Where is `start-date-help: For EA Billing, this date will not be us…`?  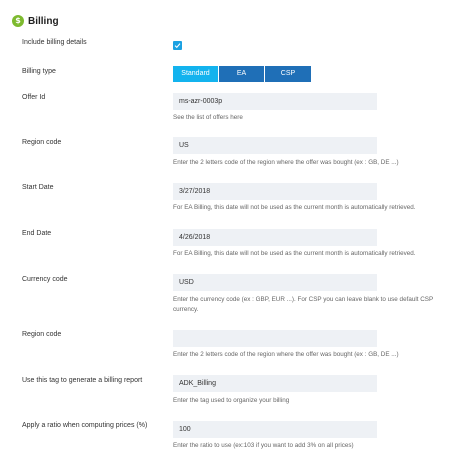
start-date-help: For EA Billing, this date will not be us… is located at coordinates (294, 207).